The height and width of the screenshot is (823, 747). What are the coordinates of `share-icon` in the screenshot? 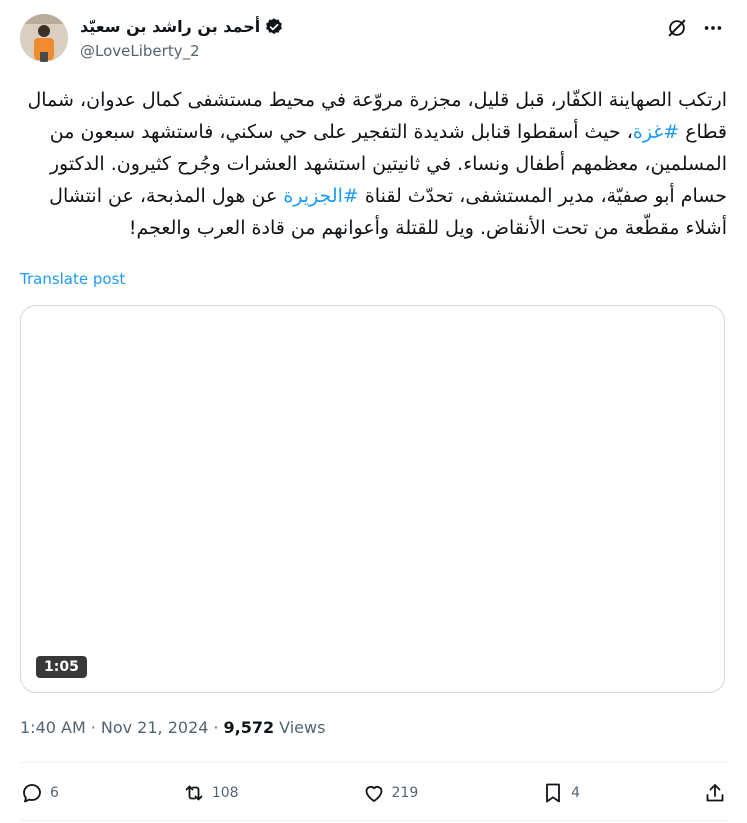 It's located at (715, 793).